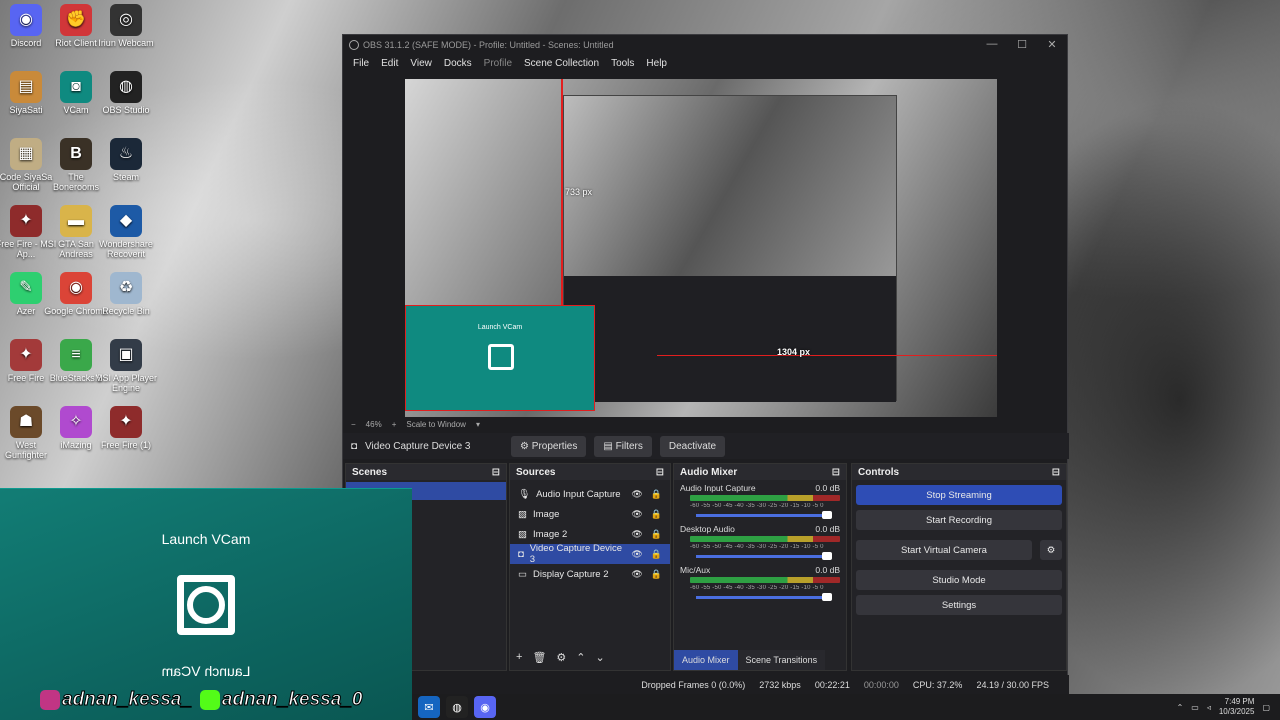  What do you see at coordinates (126, 428) in the screenshot?
I see `desktop-icon: ✦ Free Fire (1)` at bounding box center [126, 428].